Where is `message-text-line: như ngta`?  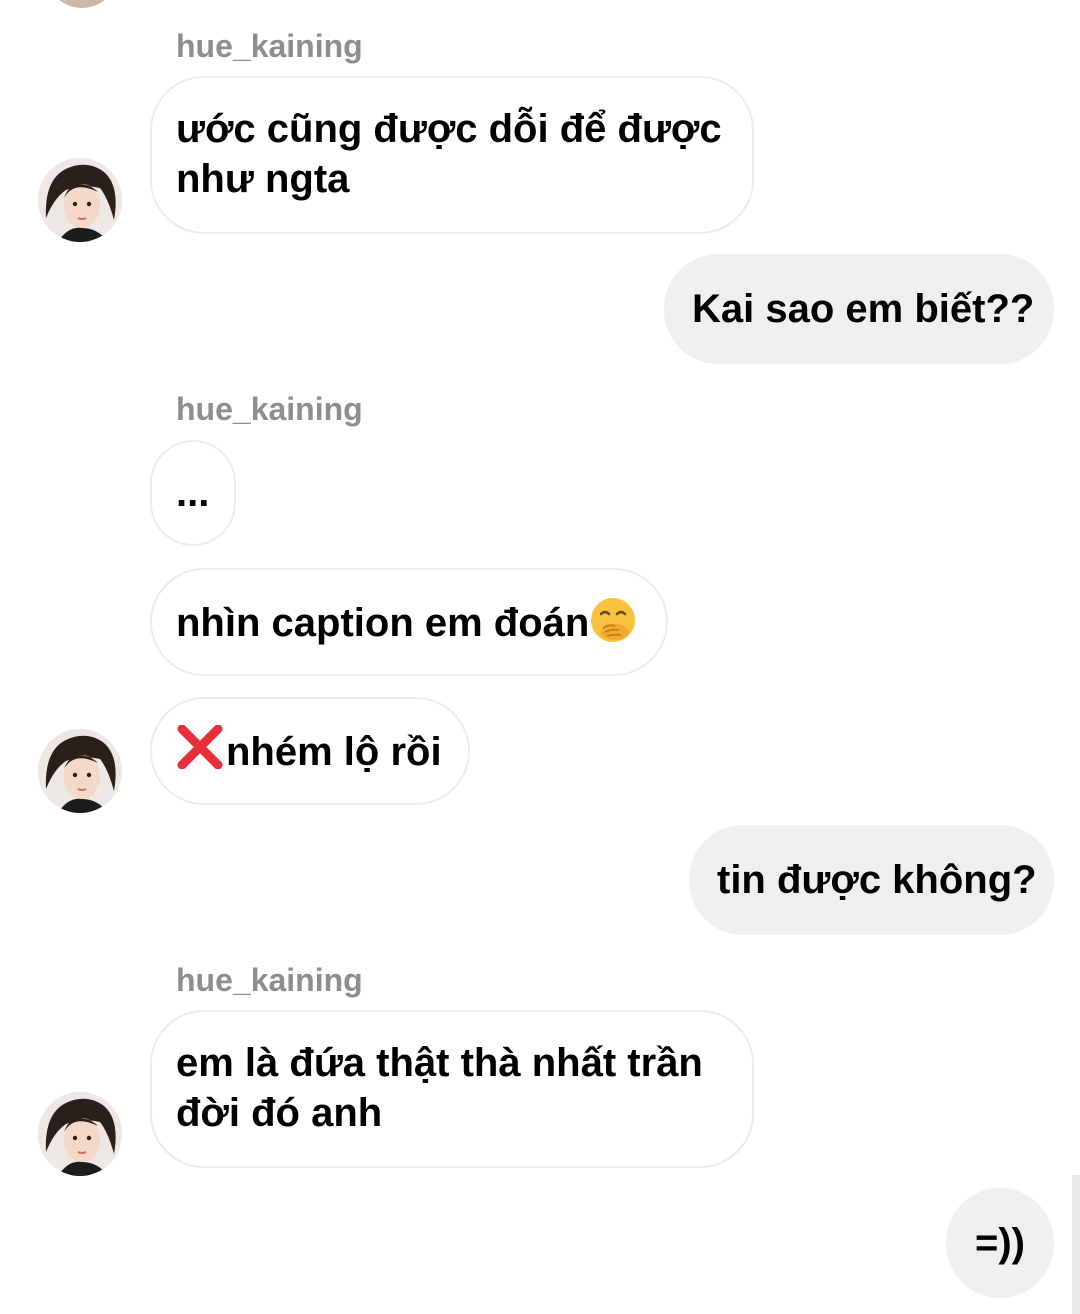 message-text-line: như ngta is located at coordinates (263, 179).